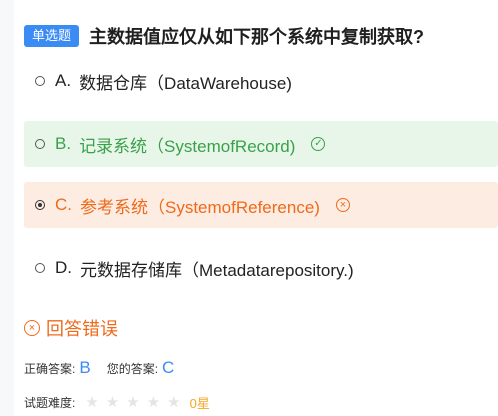 Image resolution: width=498 pixels, height=416 pixels. I want to click on option-letter: D., so click(63, 267).